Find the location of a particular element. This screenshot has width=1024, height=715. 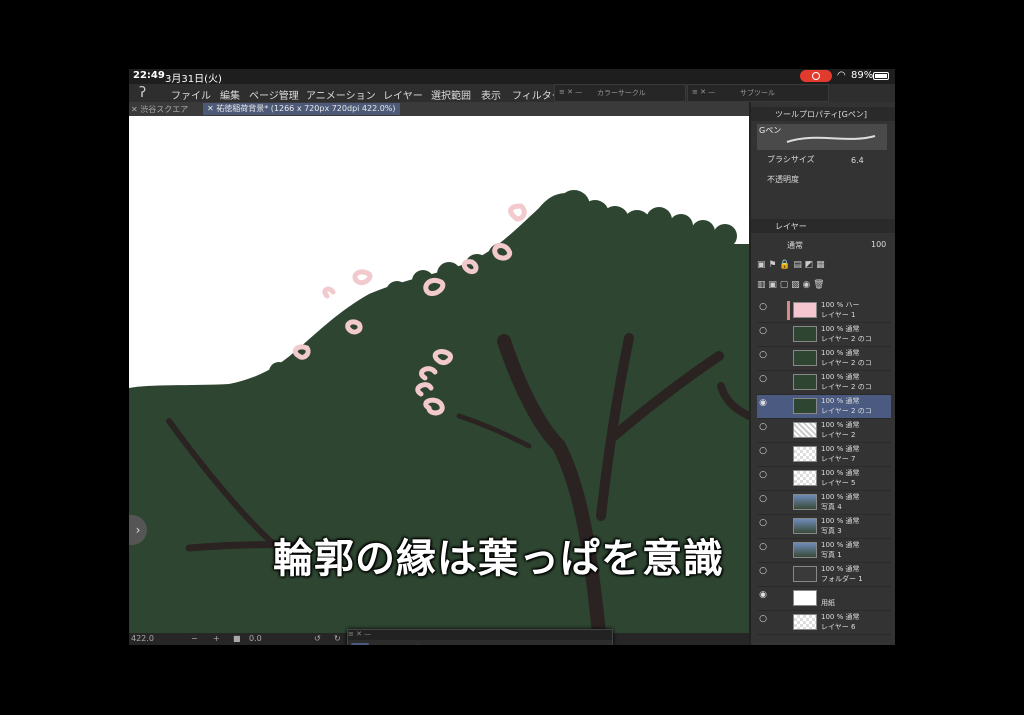

angle-value: 0.0 is located at coordinates (255, 638).